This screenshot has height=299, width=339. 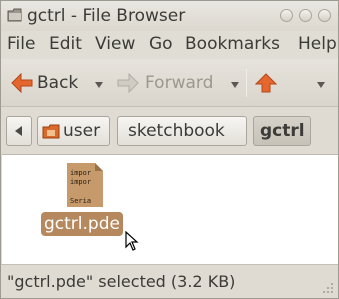 I want to click on close-button, so click(x=324, y=15).